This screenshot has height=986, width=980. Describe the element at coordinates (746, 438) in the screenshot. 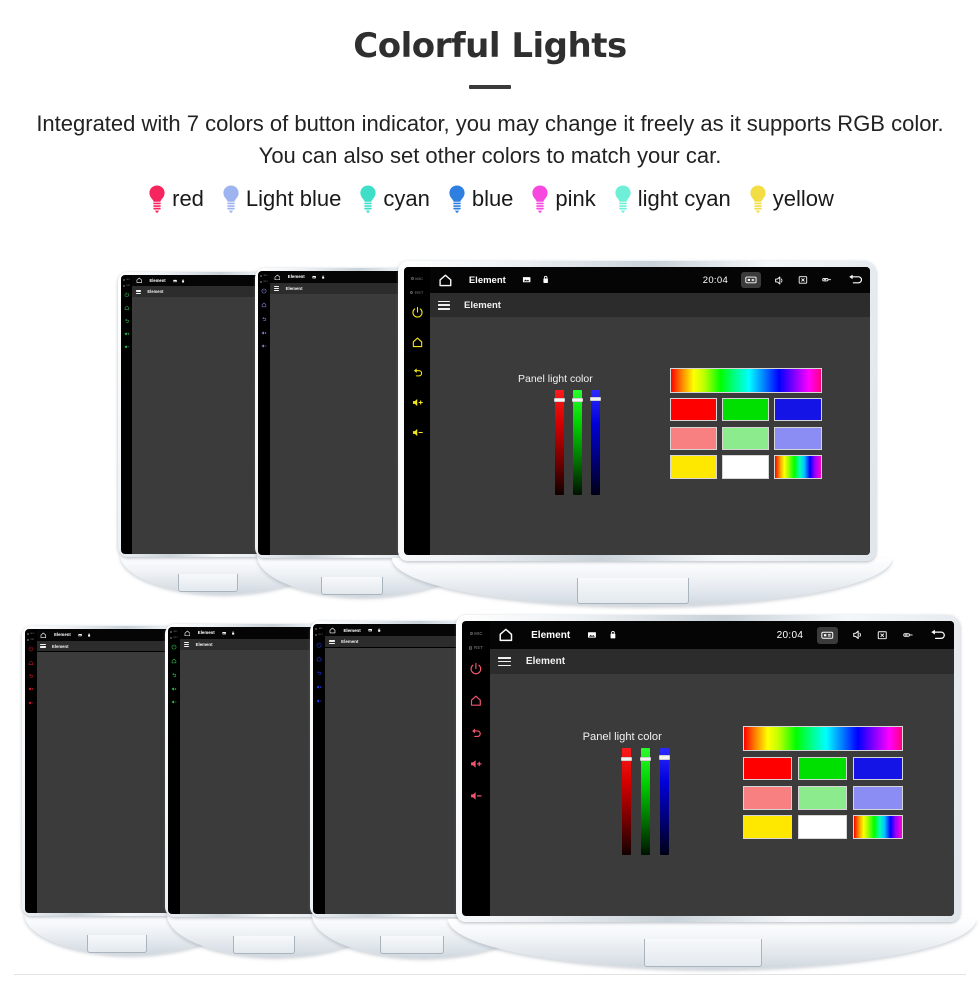

I see `swatch-mint` at that location.